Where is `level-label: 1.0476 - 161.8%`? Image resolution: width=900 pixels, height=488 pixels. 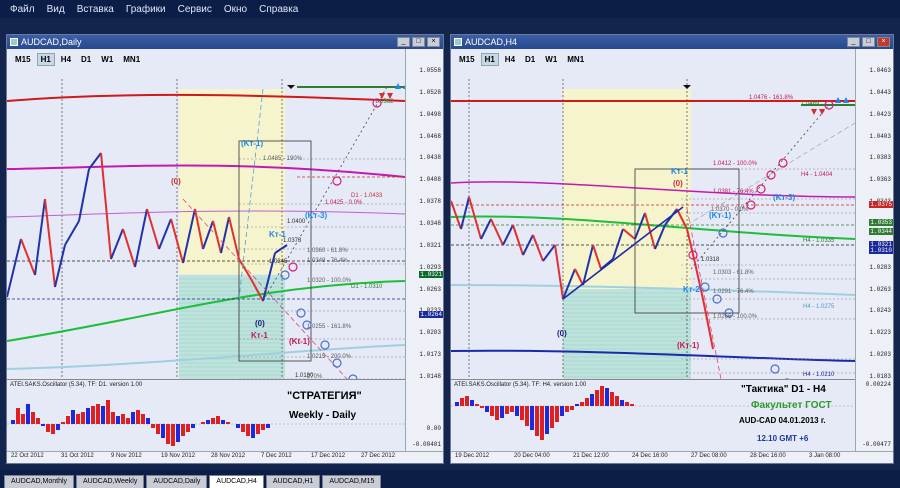 level-label: 1.0476 - 161.8% is located at coordinates (771, 98).